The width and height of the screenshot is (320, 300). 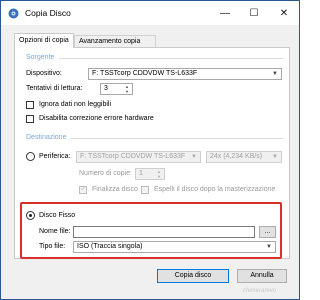 I want to click on maximize-button: ☐, so click(x=254, y=13).